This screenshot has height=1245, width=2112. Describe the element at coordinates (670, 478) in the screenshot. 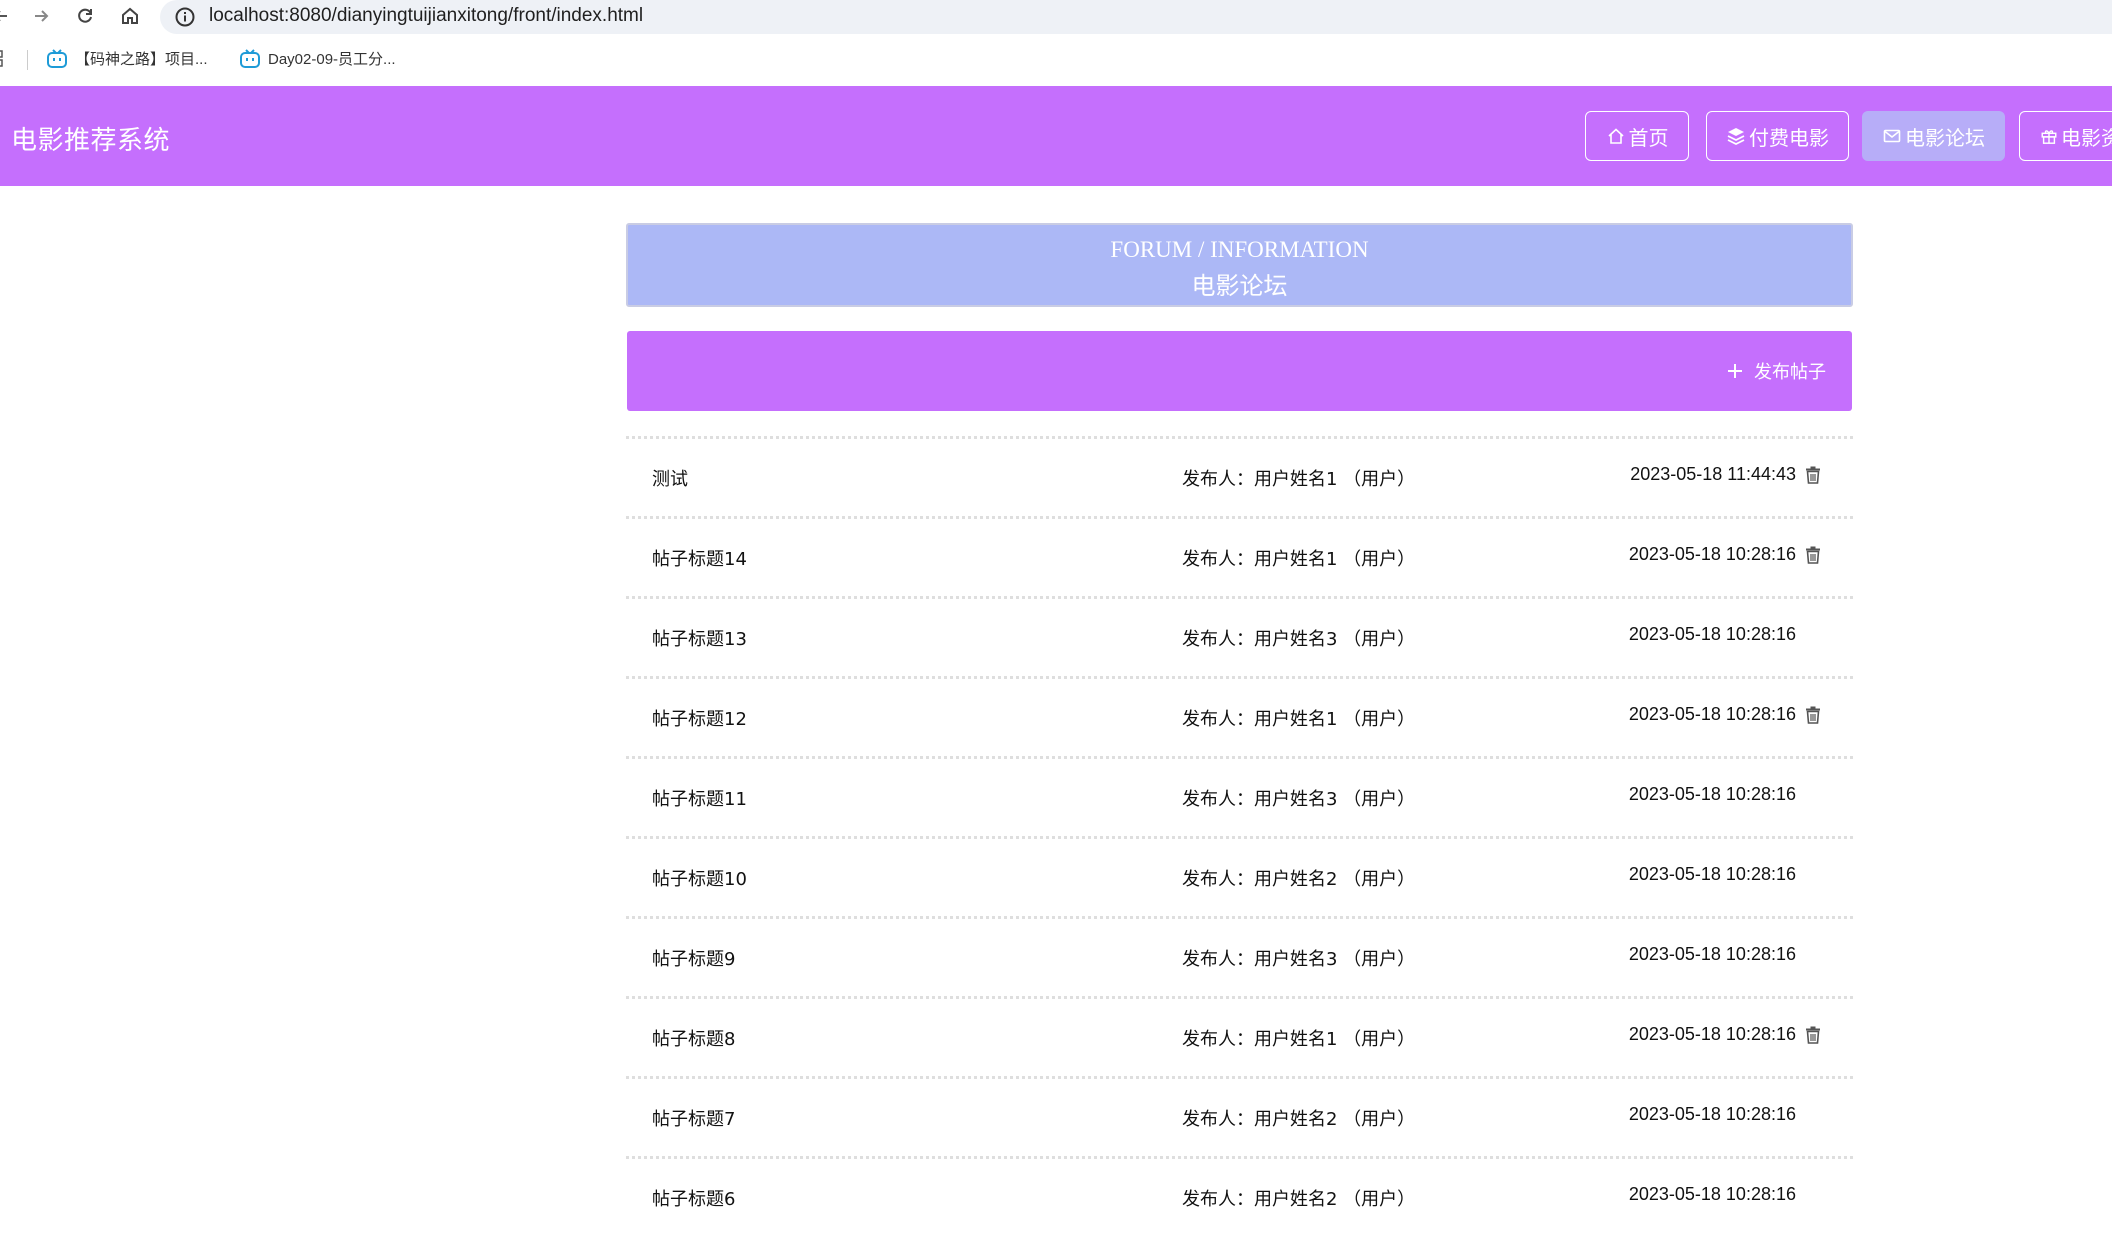

I see `post-title: 测试` at that location.